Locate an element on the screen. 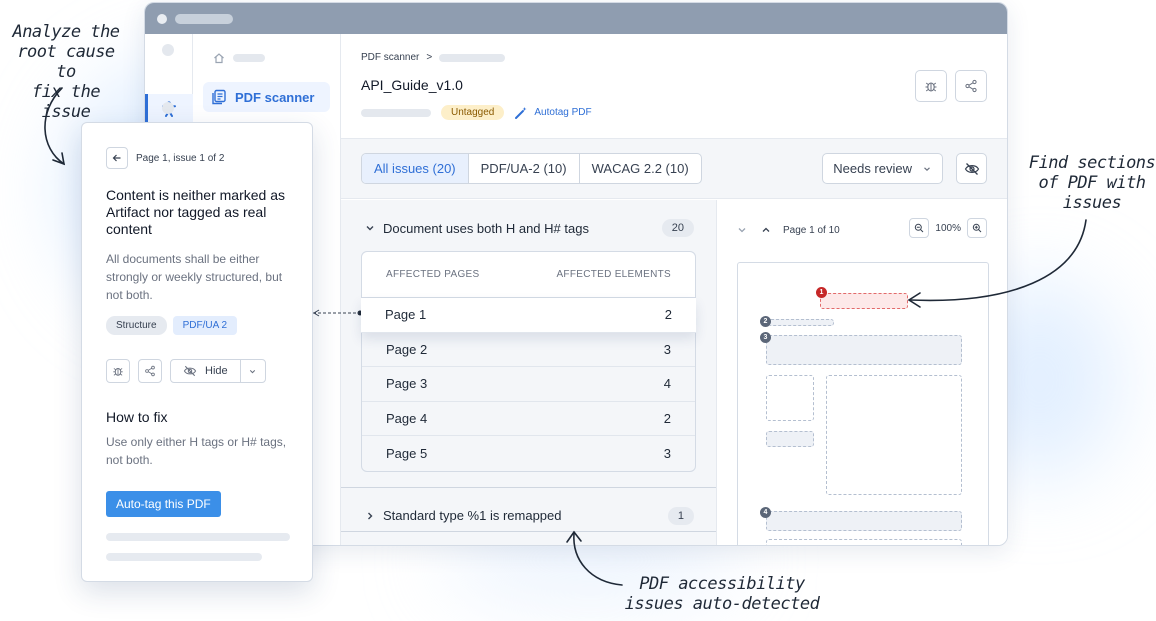 The image size is (1156, 621). arrow-left-icon is located at coordinates (116, 158).